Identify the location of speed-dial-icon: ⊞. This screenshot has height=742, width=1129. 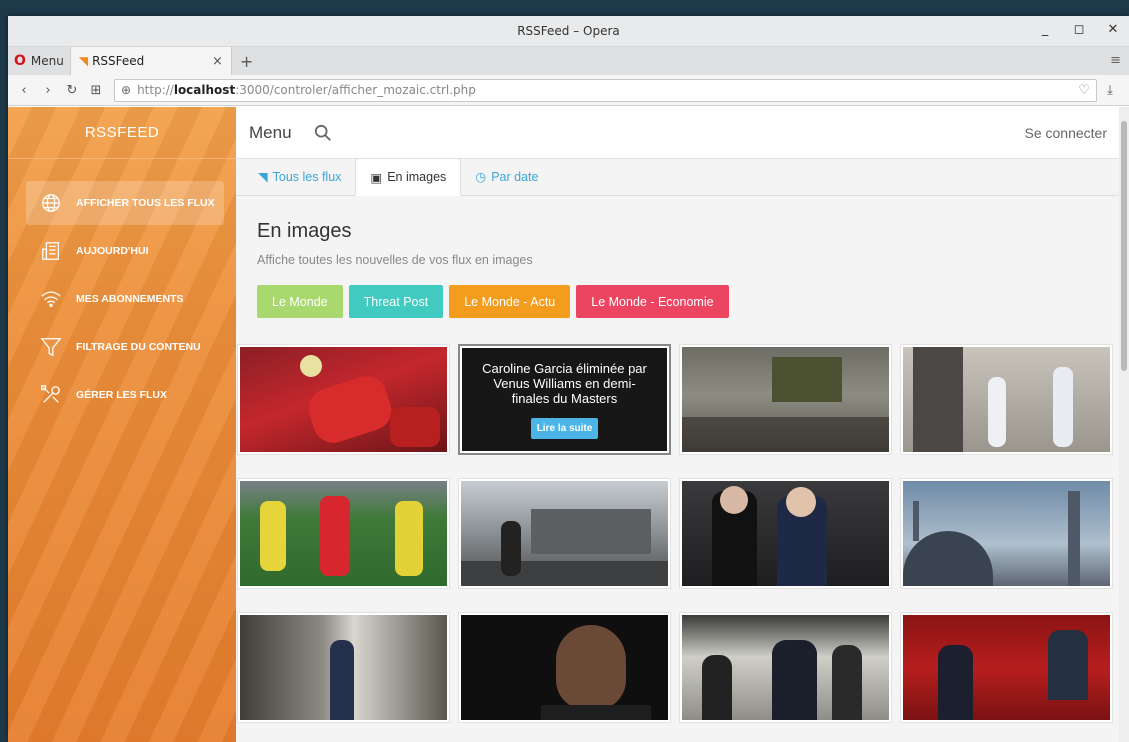
(96, 90).